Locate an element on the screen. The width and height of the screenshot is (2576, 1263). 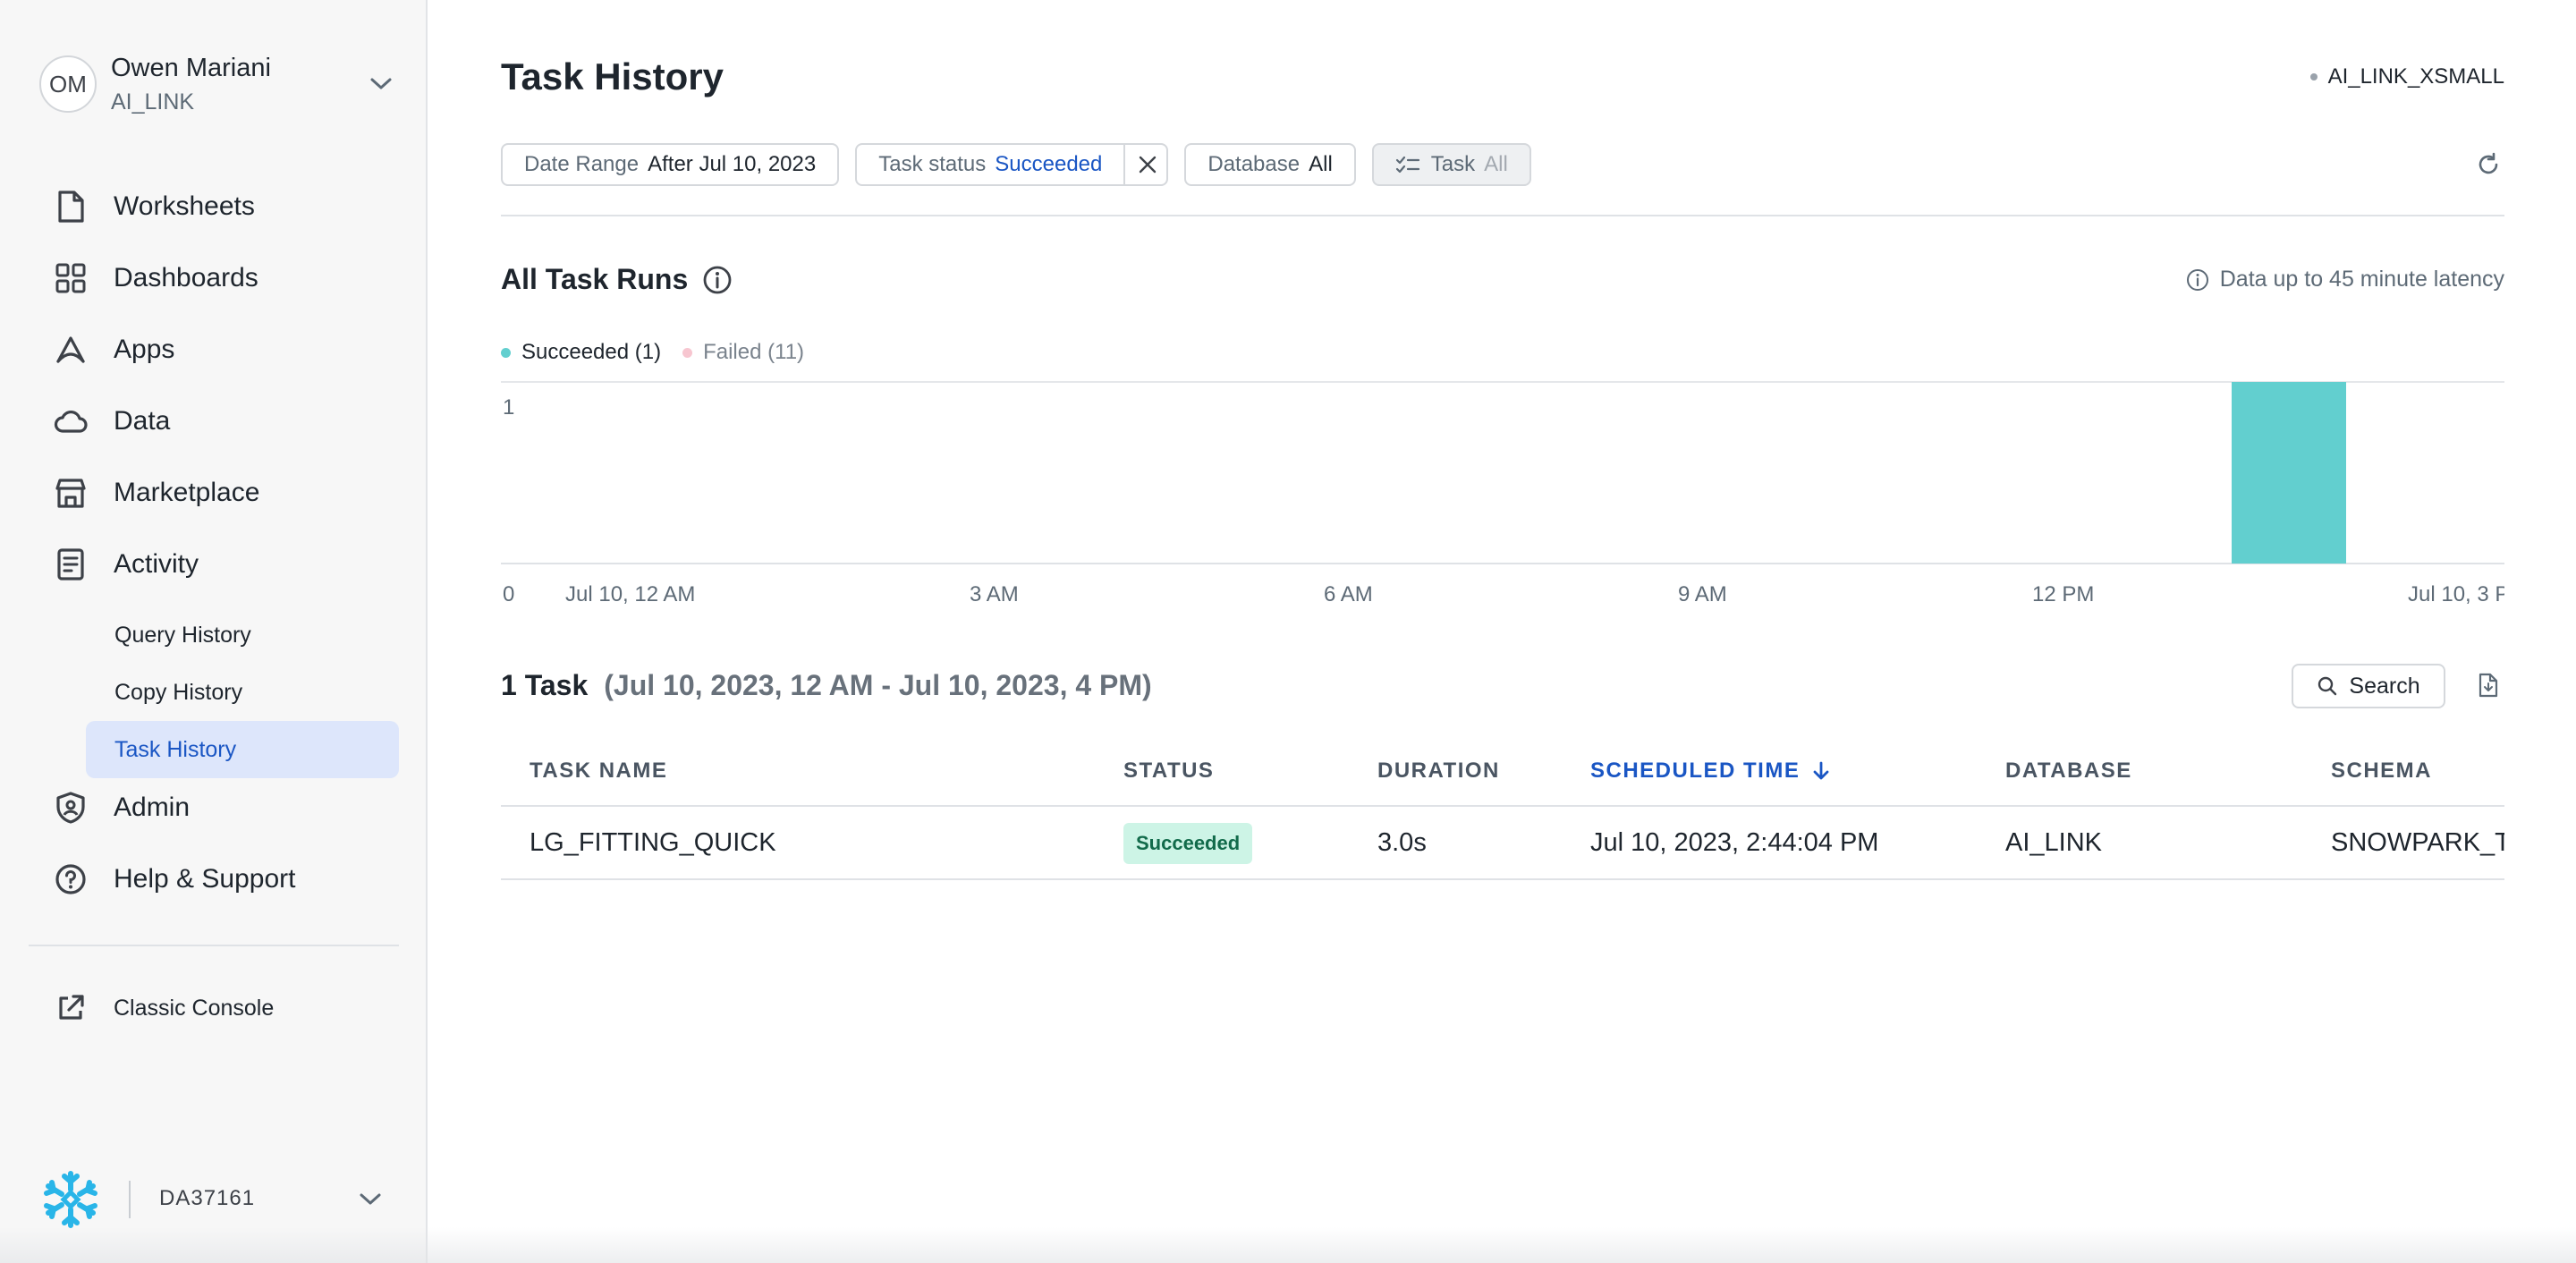
latency-note: Data up to 45 minute latency is located at coordinates (2345, 279).